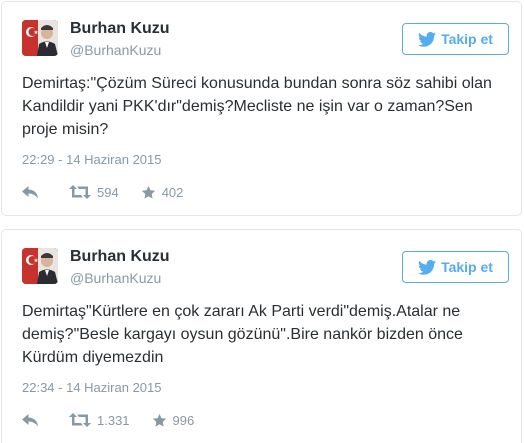 This screenshot has height=443, width=524. I want to click on favorite-button: 402, so click(162, 192).